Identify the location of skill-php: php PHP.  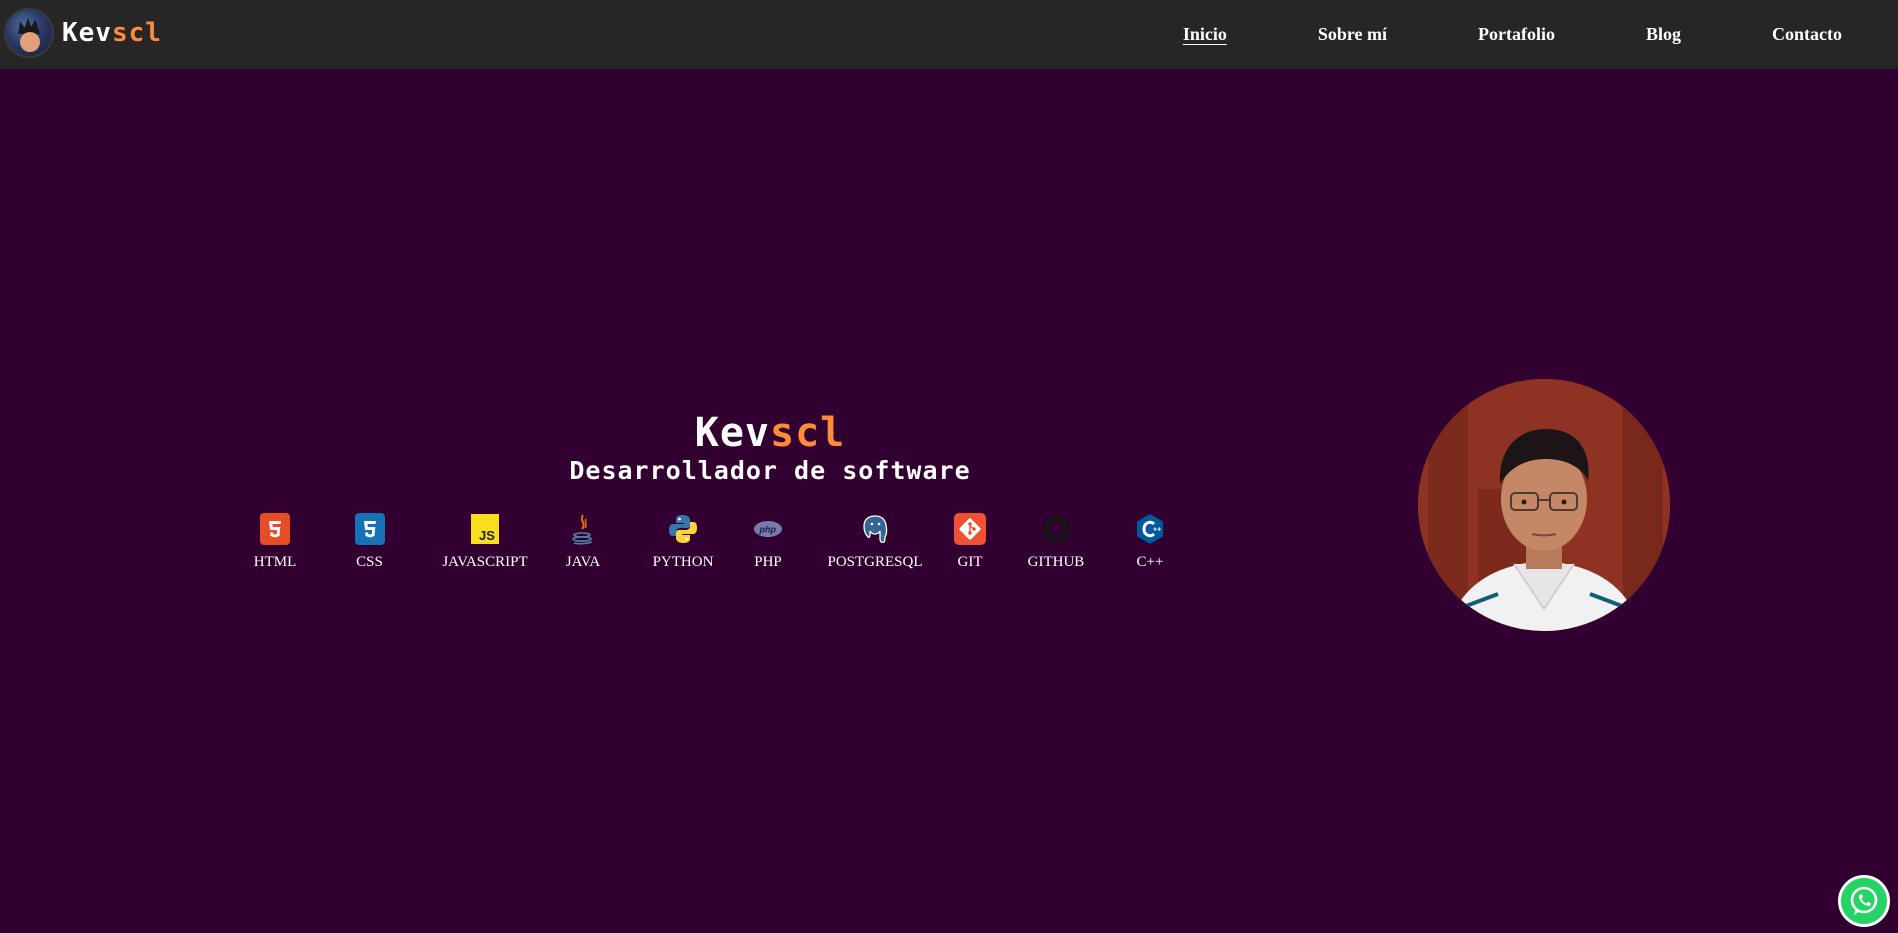
(768, 541).